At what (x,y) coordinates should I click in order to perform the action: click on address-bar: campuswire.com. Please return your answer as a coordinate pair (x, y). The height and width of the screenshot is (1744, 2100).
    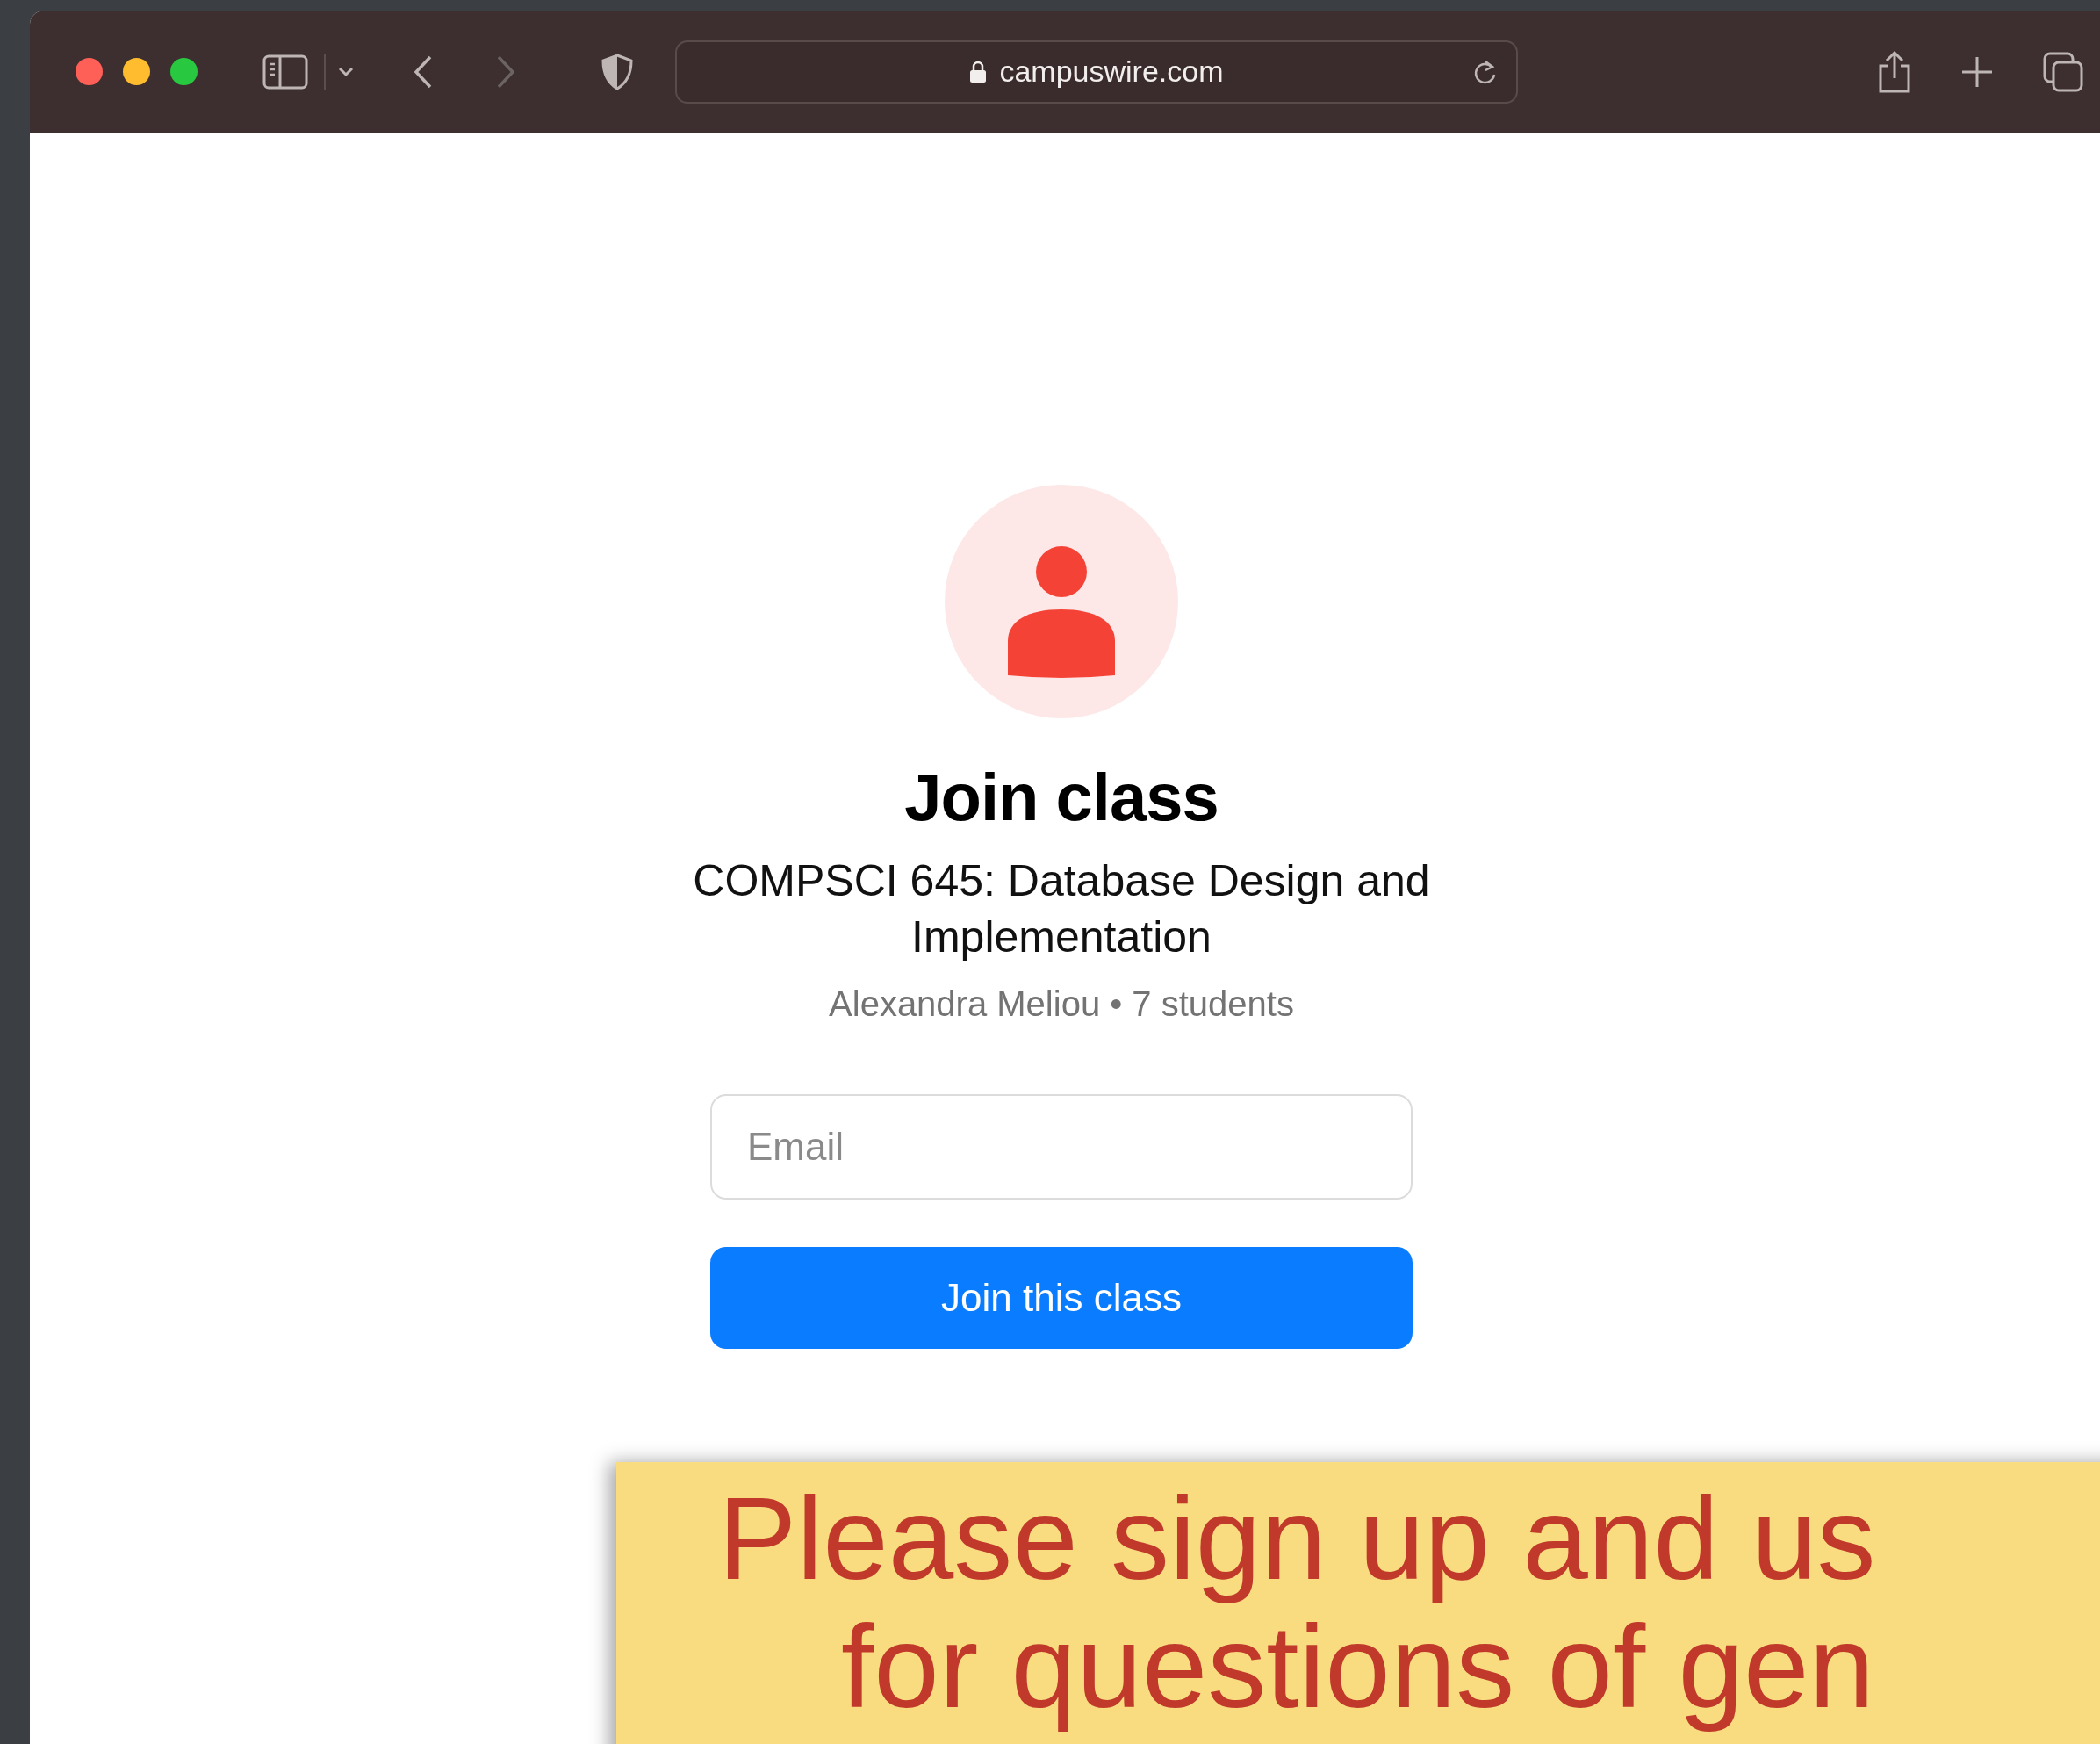
    Looking at the image, I should click on (1096, 72).